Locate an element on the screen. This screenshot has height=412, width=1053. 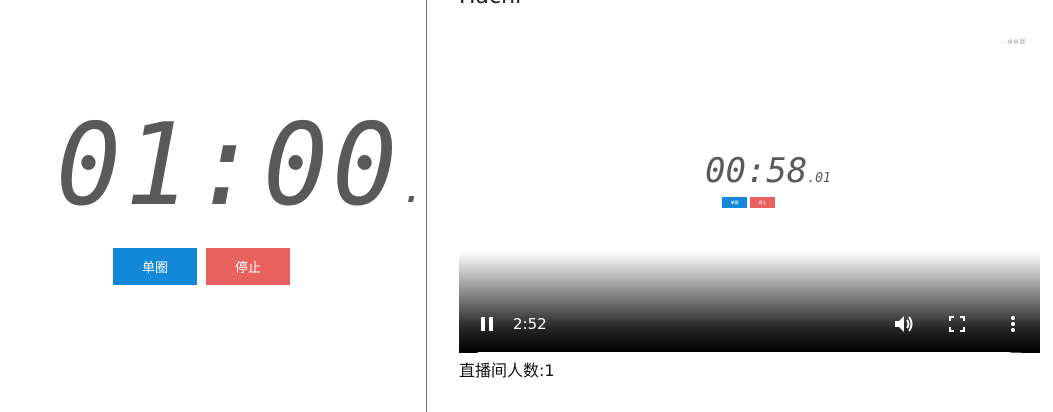
progress-bar is located at coordinates (749, 352).